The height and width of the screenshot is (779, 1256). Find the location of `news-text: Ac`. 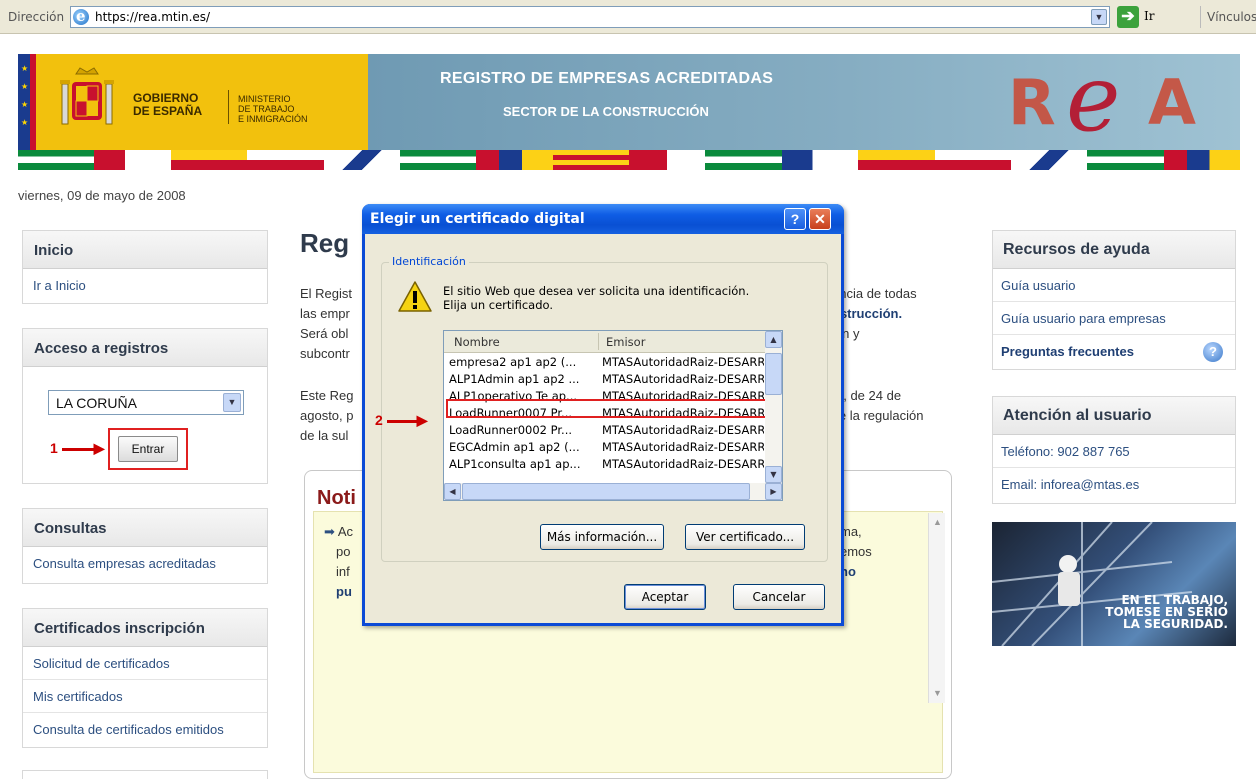

news-text: Ac is located at coordinates (345, 531).